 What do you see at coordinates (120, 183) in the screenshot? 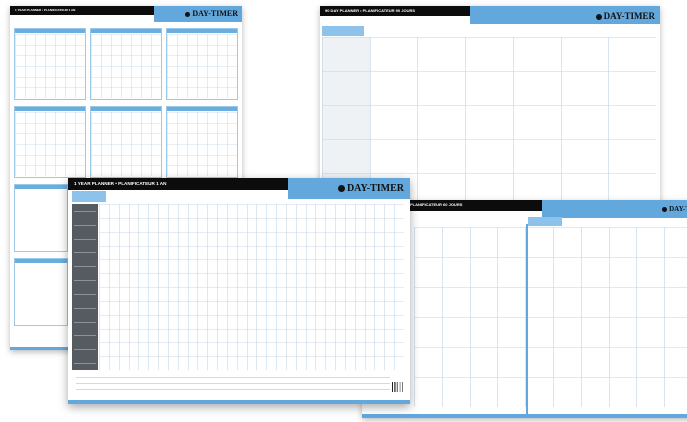
I see `sheet-title: 1 YEAR PLANNER • PLANIFICATEUR 1 AN` at bounding box center [120, 183].